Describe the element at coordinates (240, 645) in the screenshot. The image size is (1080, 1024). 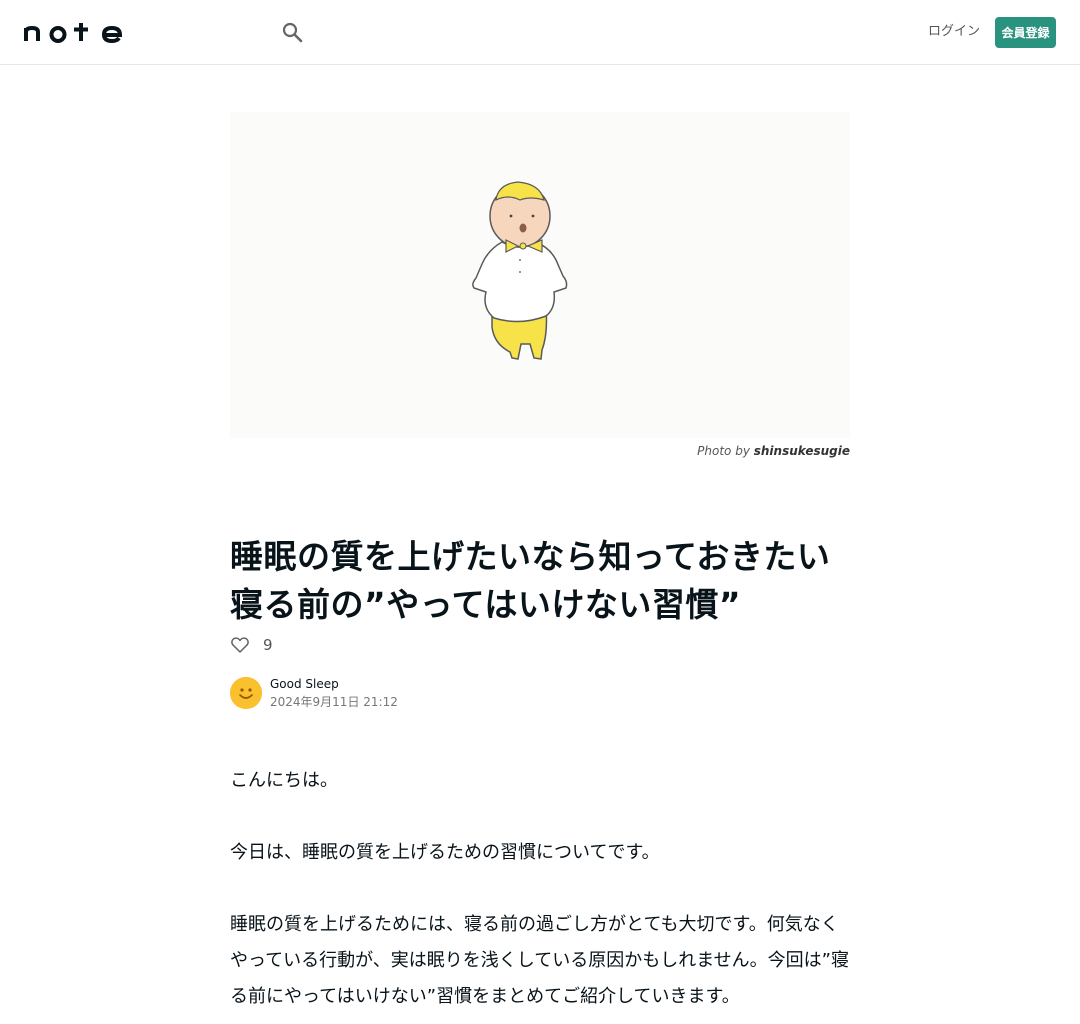
I see `heart-icon` at that location.